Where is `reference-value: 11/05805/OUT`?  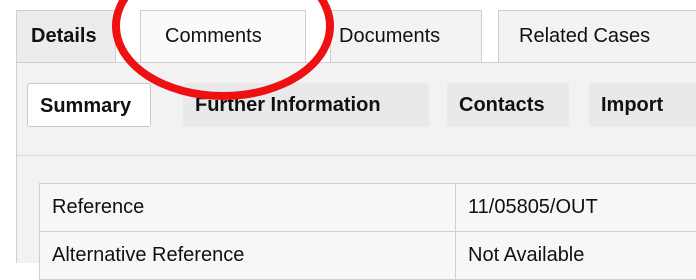
reference-value: 11/05805/OUT is located at coordinates (576, 208).